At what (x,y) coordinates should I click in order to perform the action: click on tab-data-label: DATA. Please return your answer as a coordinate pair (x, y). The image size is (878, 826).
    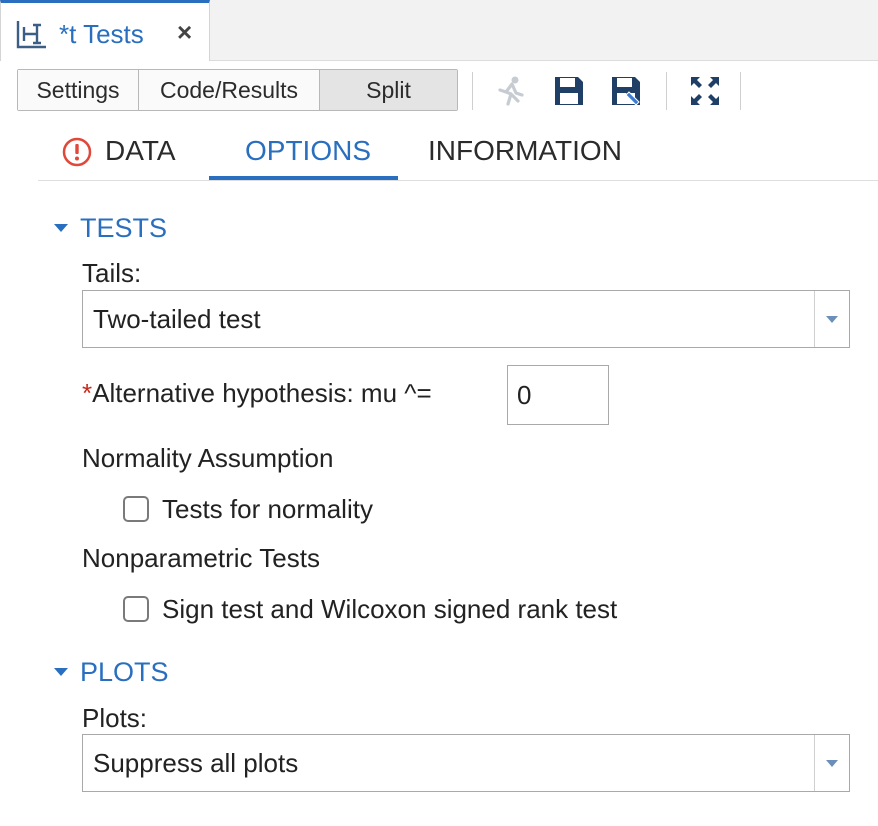
    Looking at the image, I should click on (140, 150).